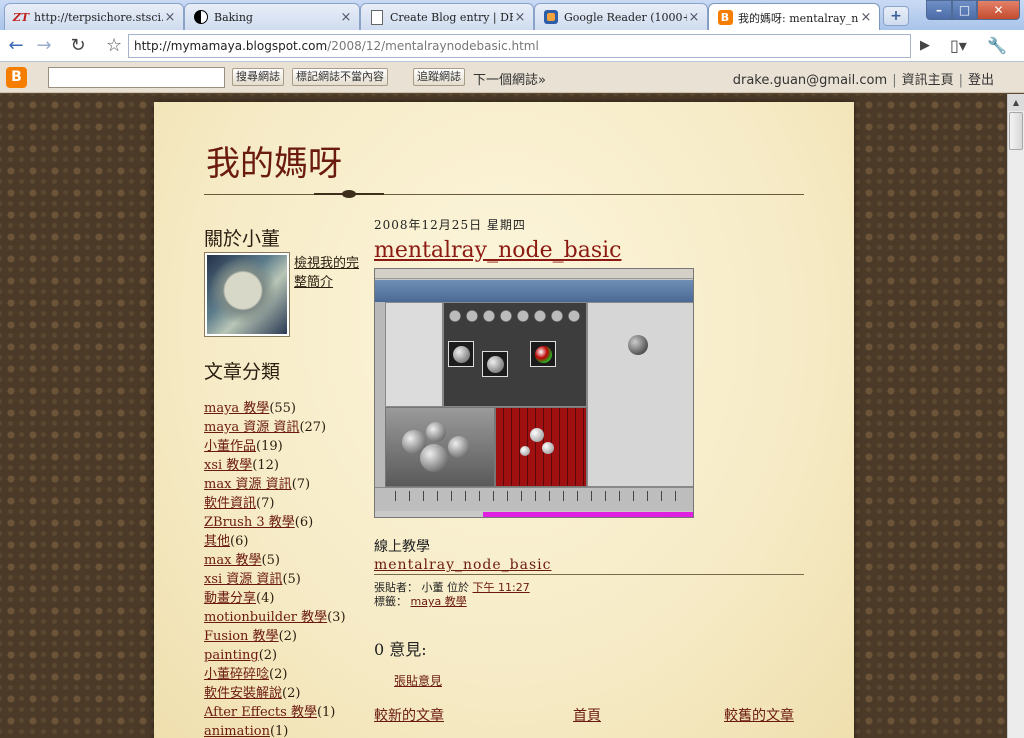  I want to click on label-count: (55), so click(282, 408).